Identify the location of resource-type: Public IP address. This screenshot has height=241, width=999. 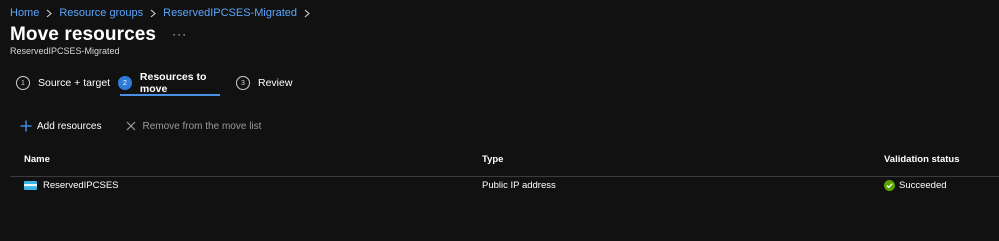
(519, 185).